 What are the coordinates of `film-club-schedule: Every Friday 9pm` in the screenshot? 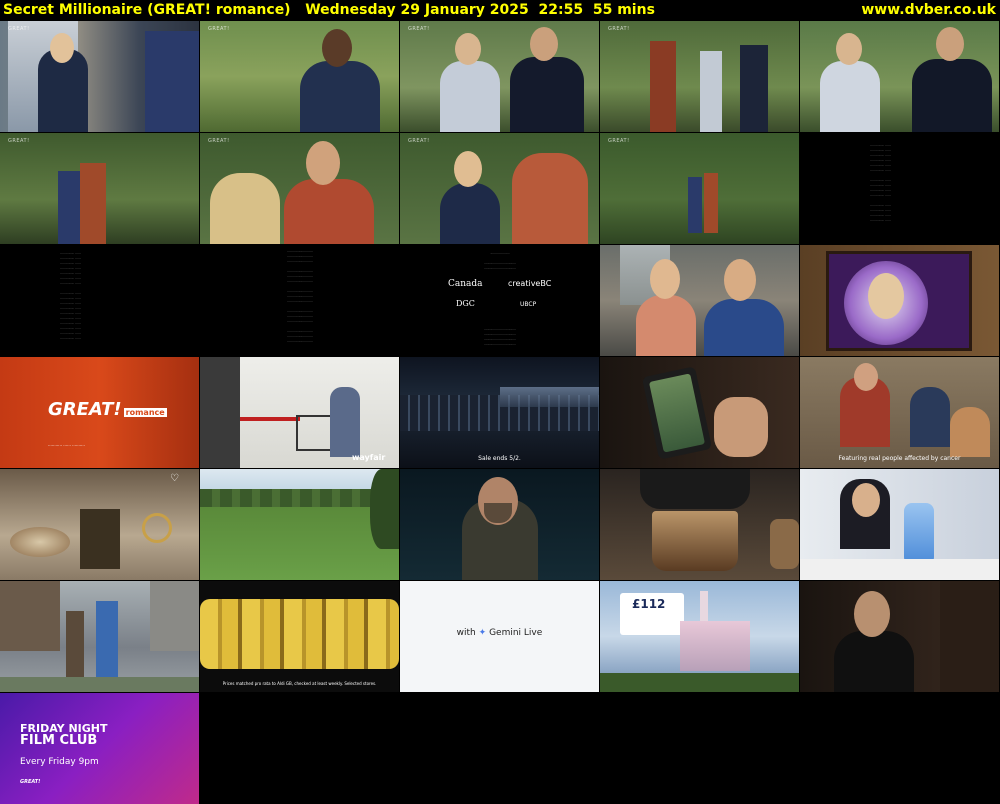 It's located at (59, 762).